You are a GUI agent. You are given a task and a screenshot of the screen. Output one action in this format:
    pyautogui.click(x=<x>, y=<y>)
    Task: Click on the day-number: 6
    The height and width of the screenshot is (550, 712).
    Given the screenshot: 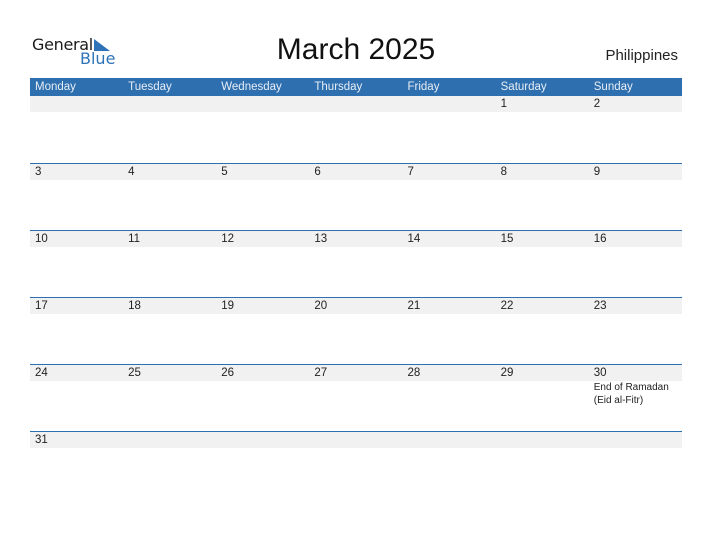 What is the action you would take?
    pyautogui.click(x=317, y=172)
    